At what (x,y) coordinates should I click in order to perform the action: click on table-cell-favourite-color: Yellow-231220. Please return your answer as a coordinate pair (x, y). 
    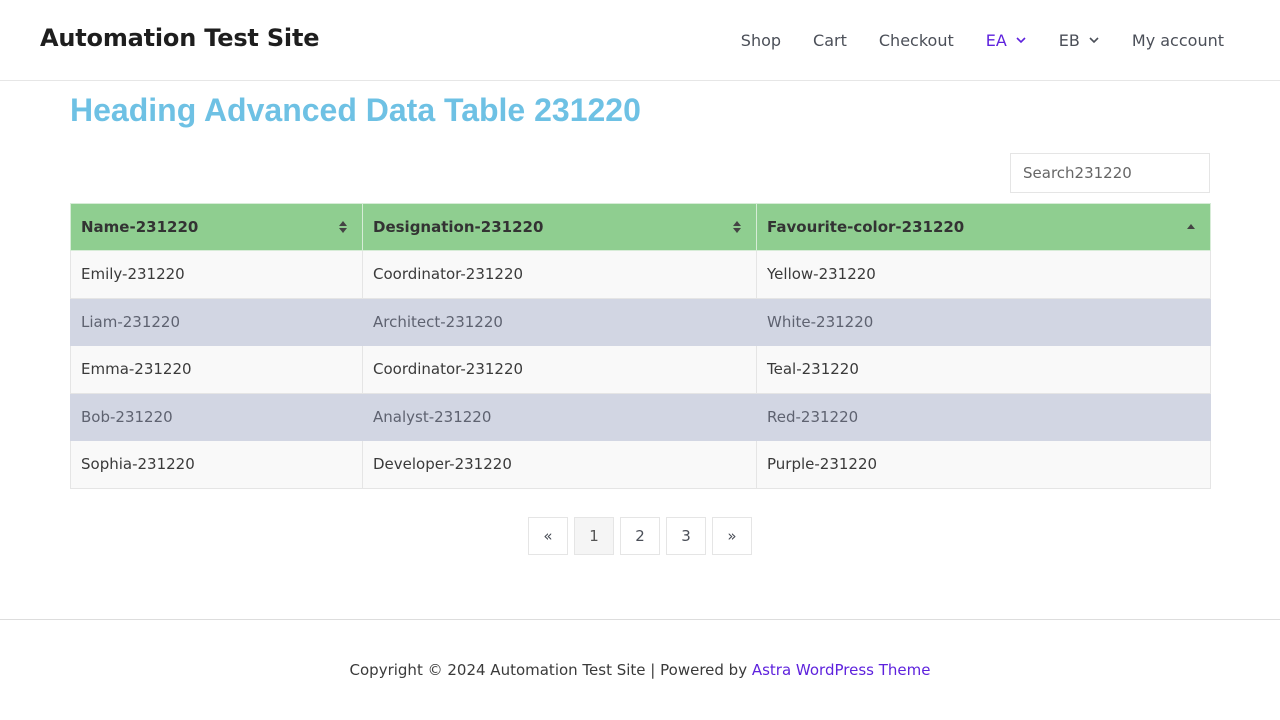
    Looking at the image, I should click on (983, 274).